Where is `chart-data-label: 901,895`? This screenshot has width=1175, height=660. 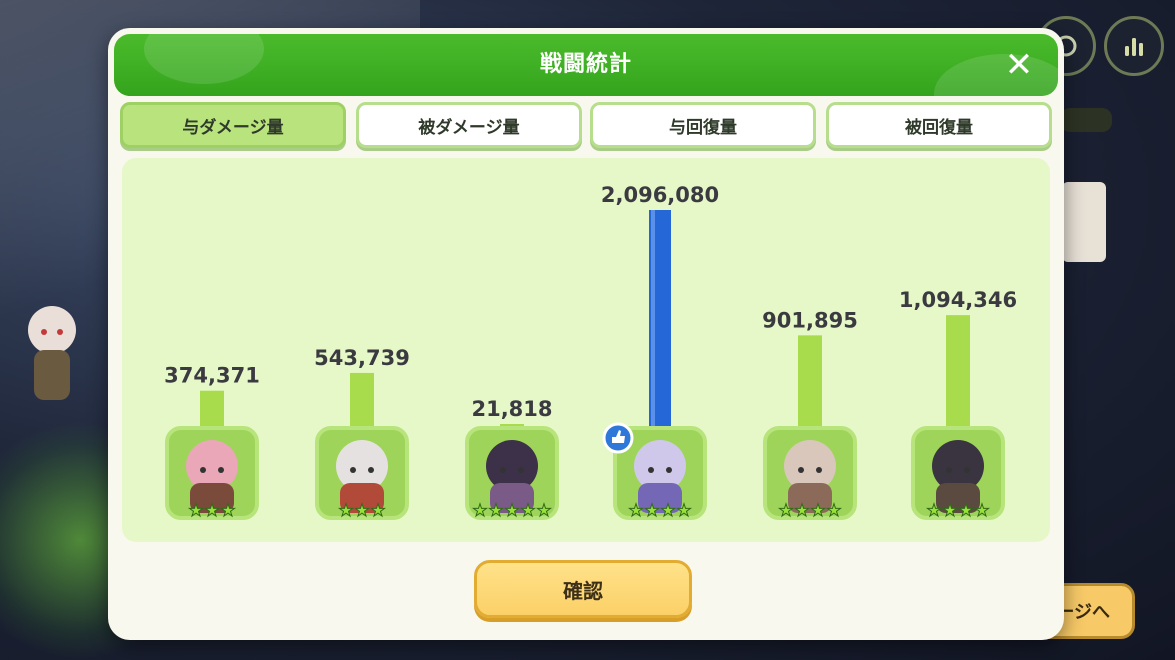 chart-data-label: 901,895 is located at coordinates (810, 320).